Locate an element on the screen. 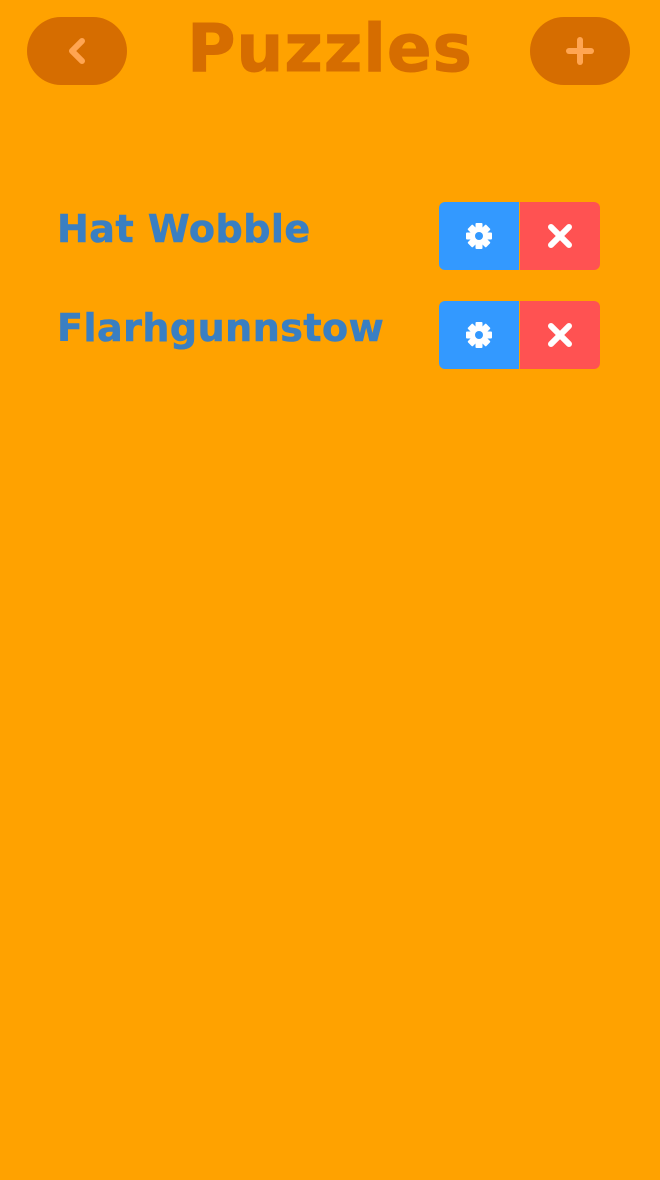 The image size is (660, 1180). chevron-left-icon is located at coordinates (77, 51).